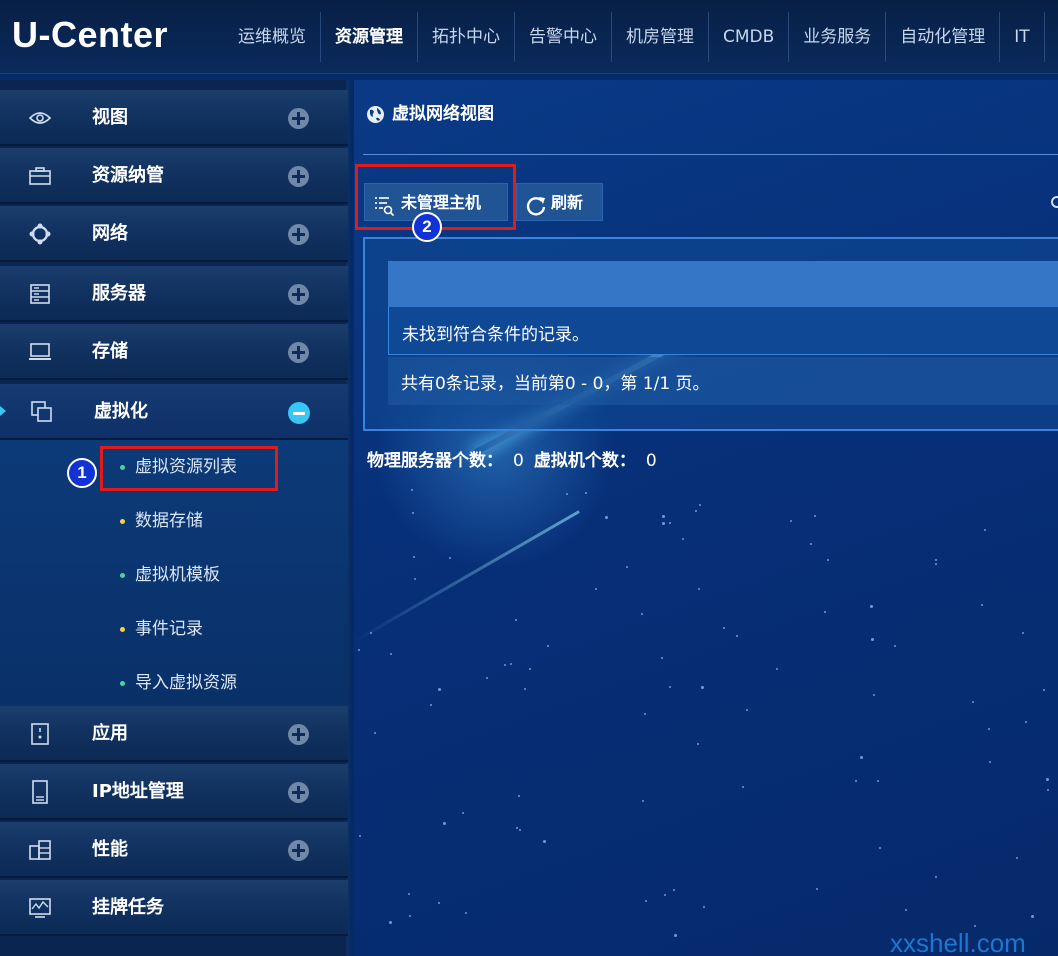 Image resolution: width=1058 pixels, height=956 pixels. What do you see at coordinates (536, 204) in the screenshot?
I see `refresh-icon` at bounding box center [536, 204].